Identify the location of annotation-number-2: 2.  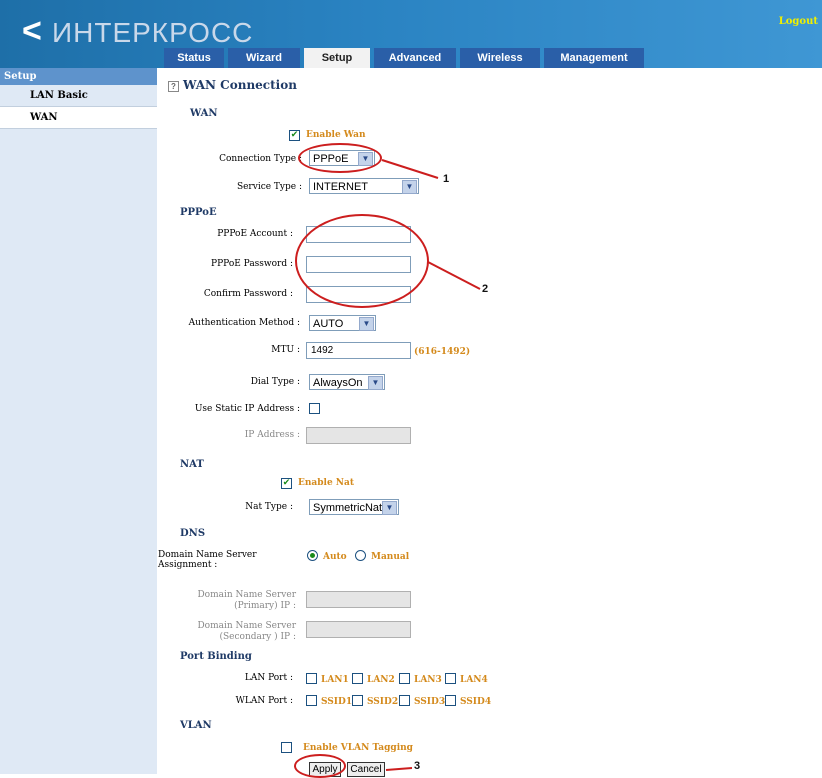
(485, 289).